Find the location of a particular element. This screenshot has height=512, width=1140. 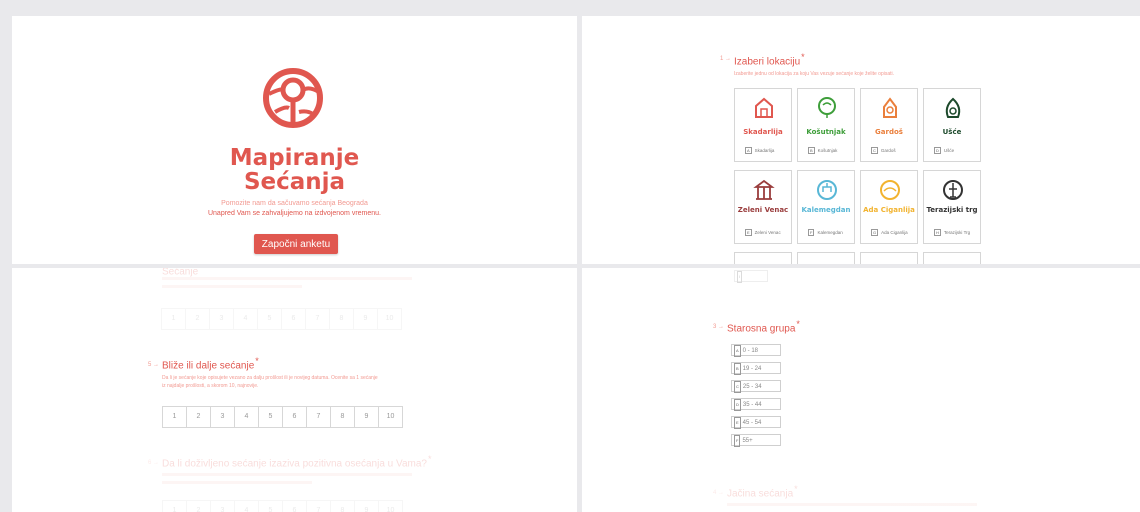

location-name: Ada Ciganlija is located at coordinates (889, 210).